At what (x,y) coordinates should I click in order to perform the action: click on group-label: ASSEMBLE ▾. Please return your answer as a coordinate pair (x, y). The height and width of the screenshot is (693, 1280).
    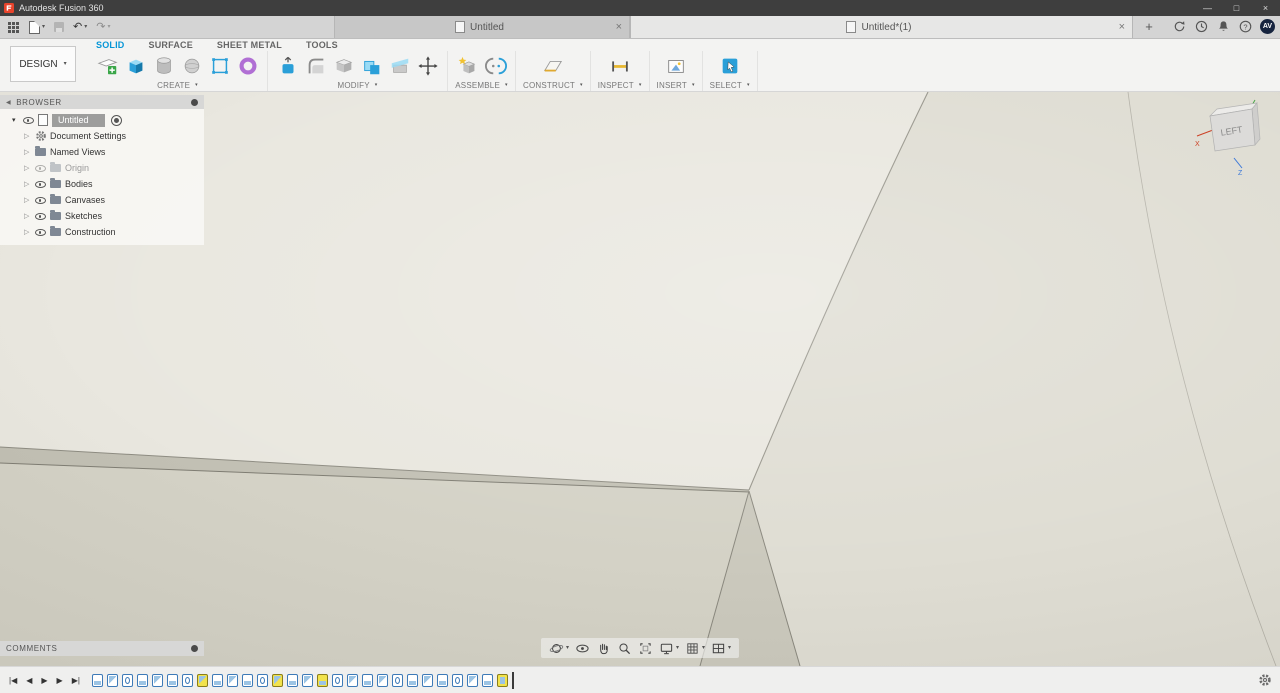
    Looking at the image, I should click on (481, 85).